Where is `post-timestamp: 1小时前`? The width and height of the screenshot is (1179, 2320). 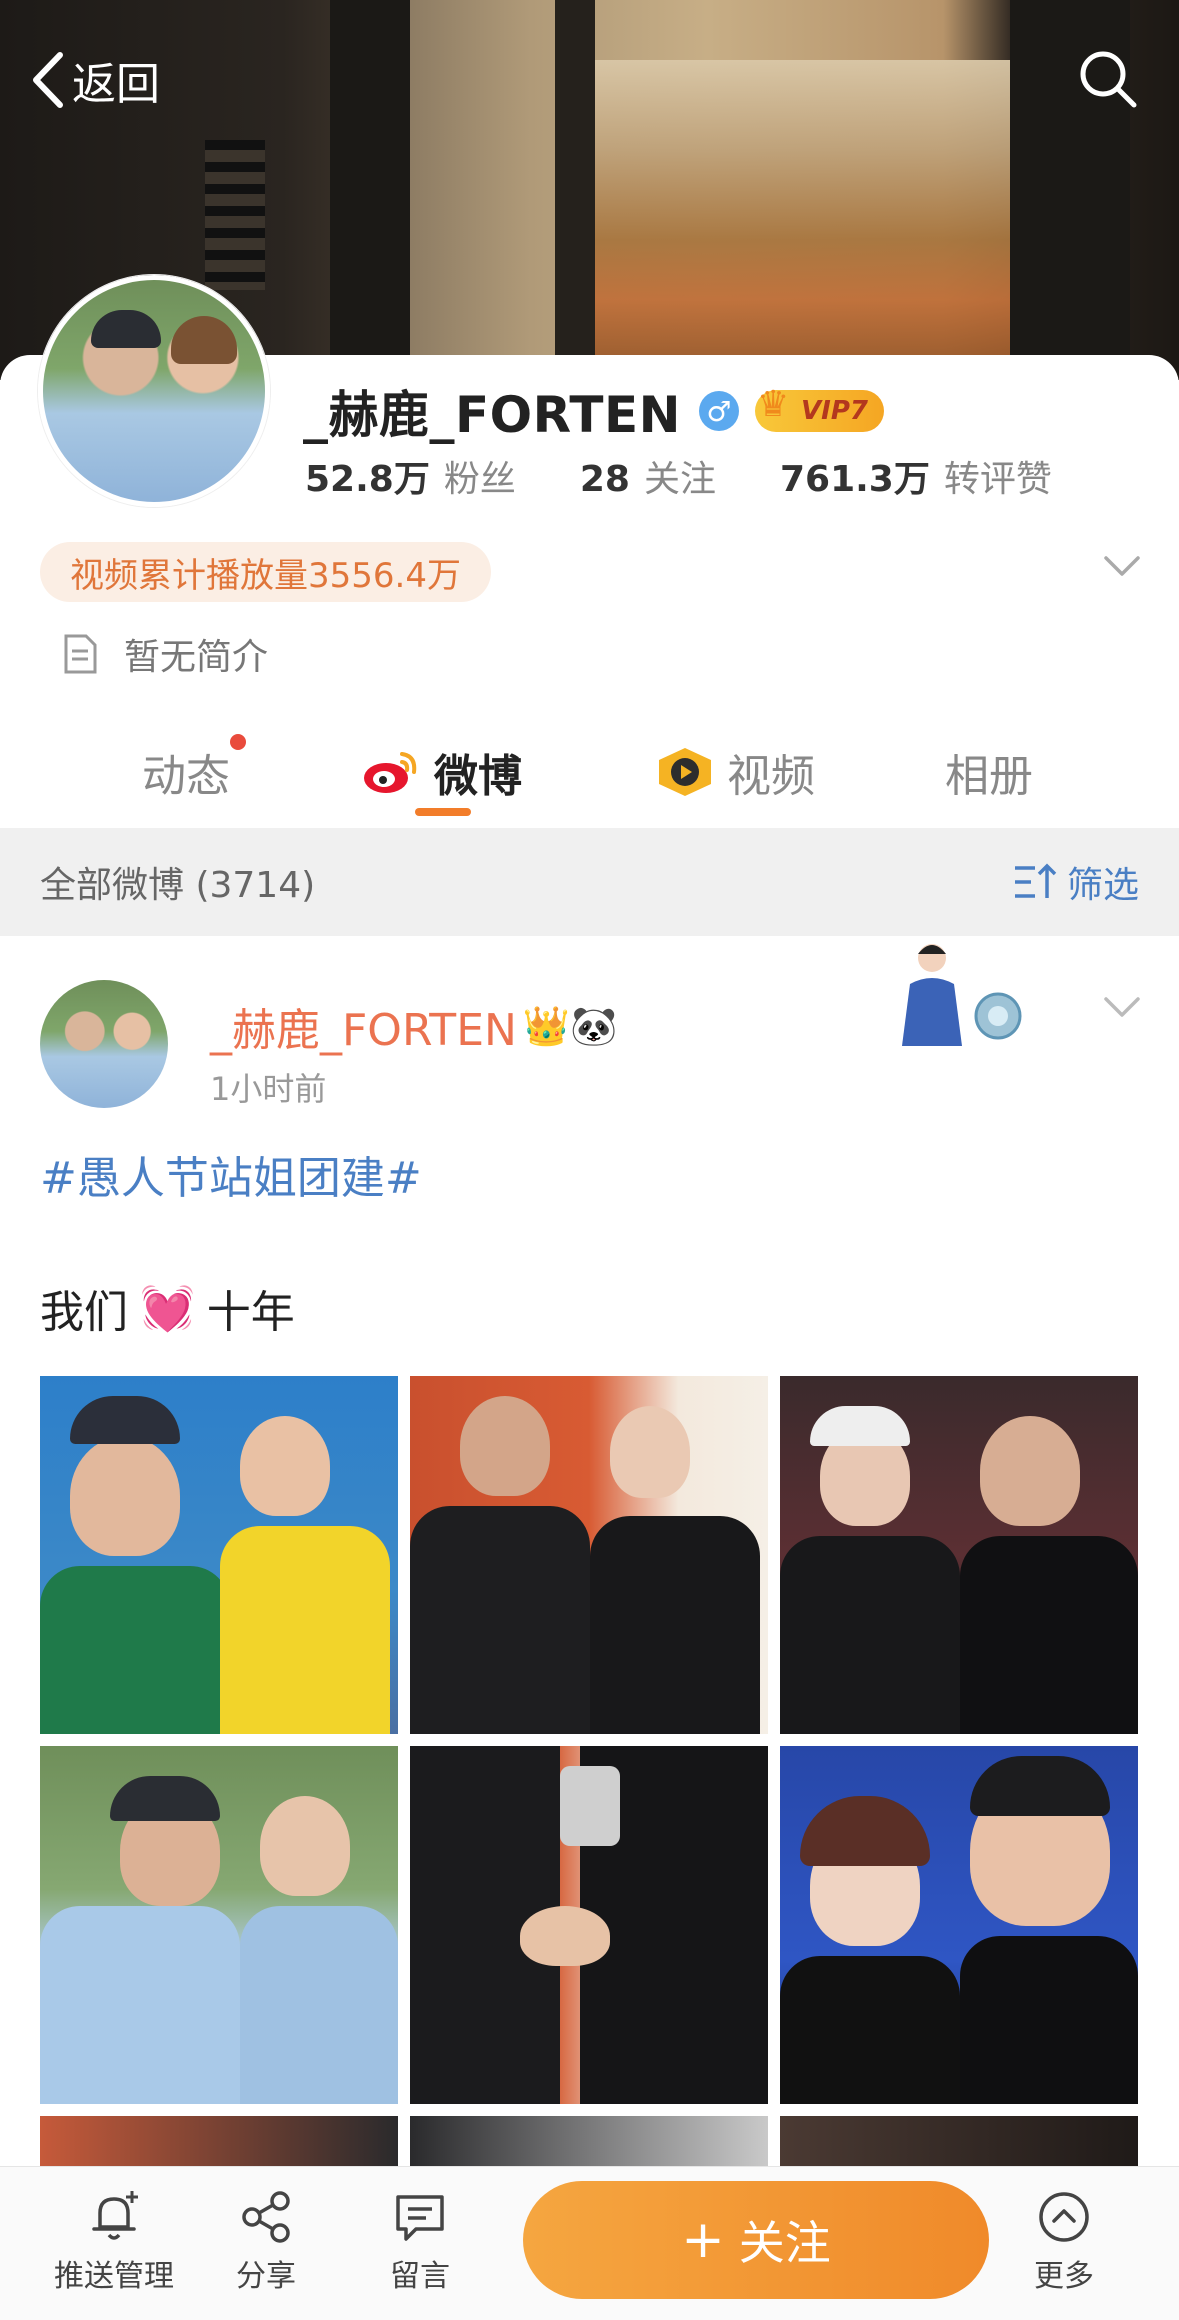
post-timestamp: 1小时前 is located at coordinates (268, 1089).